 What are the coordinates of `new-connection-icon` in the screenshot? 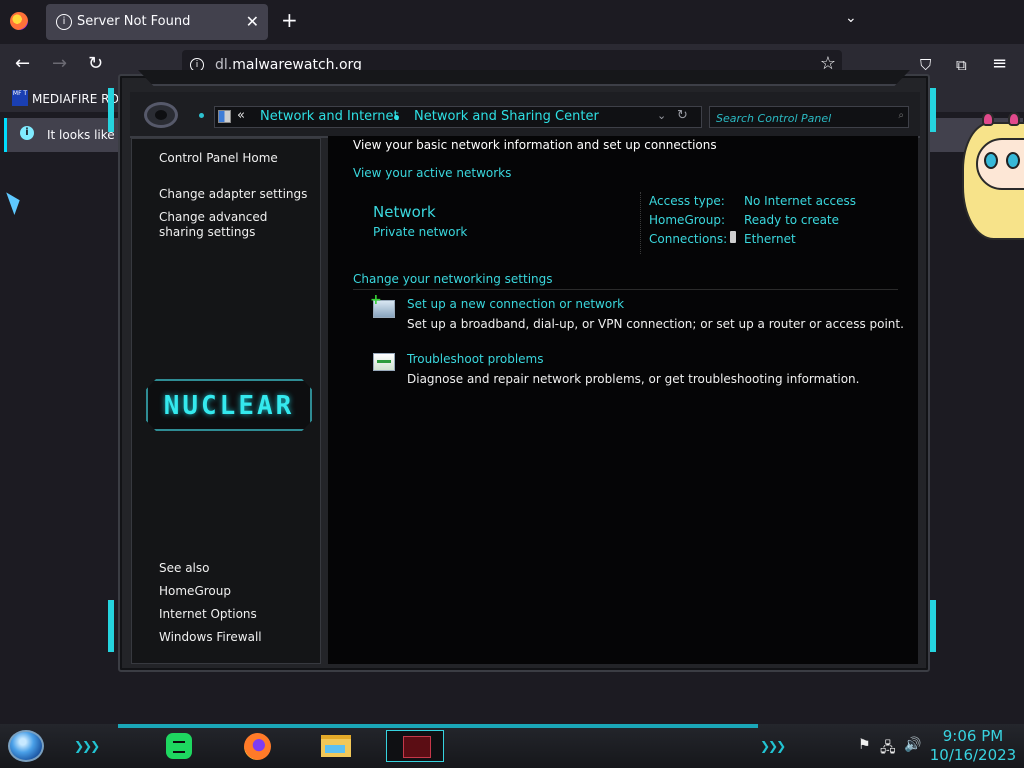 It's located at (382, 305).